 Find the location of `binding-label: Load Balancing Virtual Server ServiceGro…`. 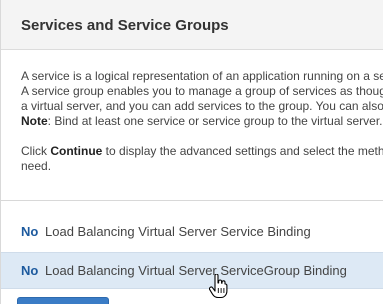

binding-label: Load Balancing Virtual Server ServiceGro… is located at coordinates (196, 270).